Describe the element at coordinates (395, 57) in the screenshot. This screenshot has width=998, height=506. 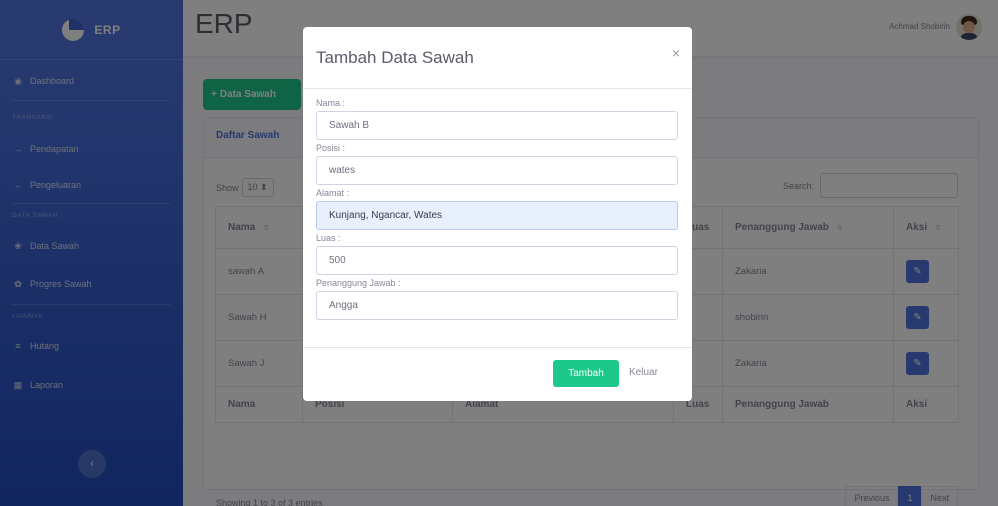
I see `modal-title: Tambah Data Sawah` at that location.